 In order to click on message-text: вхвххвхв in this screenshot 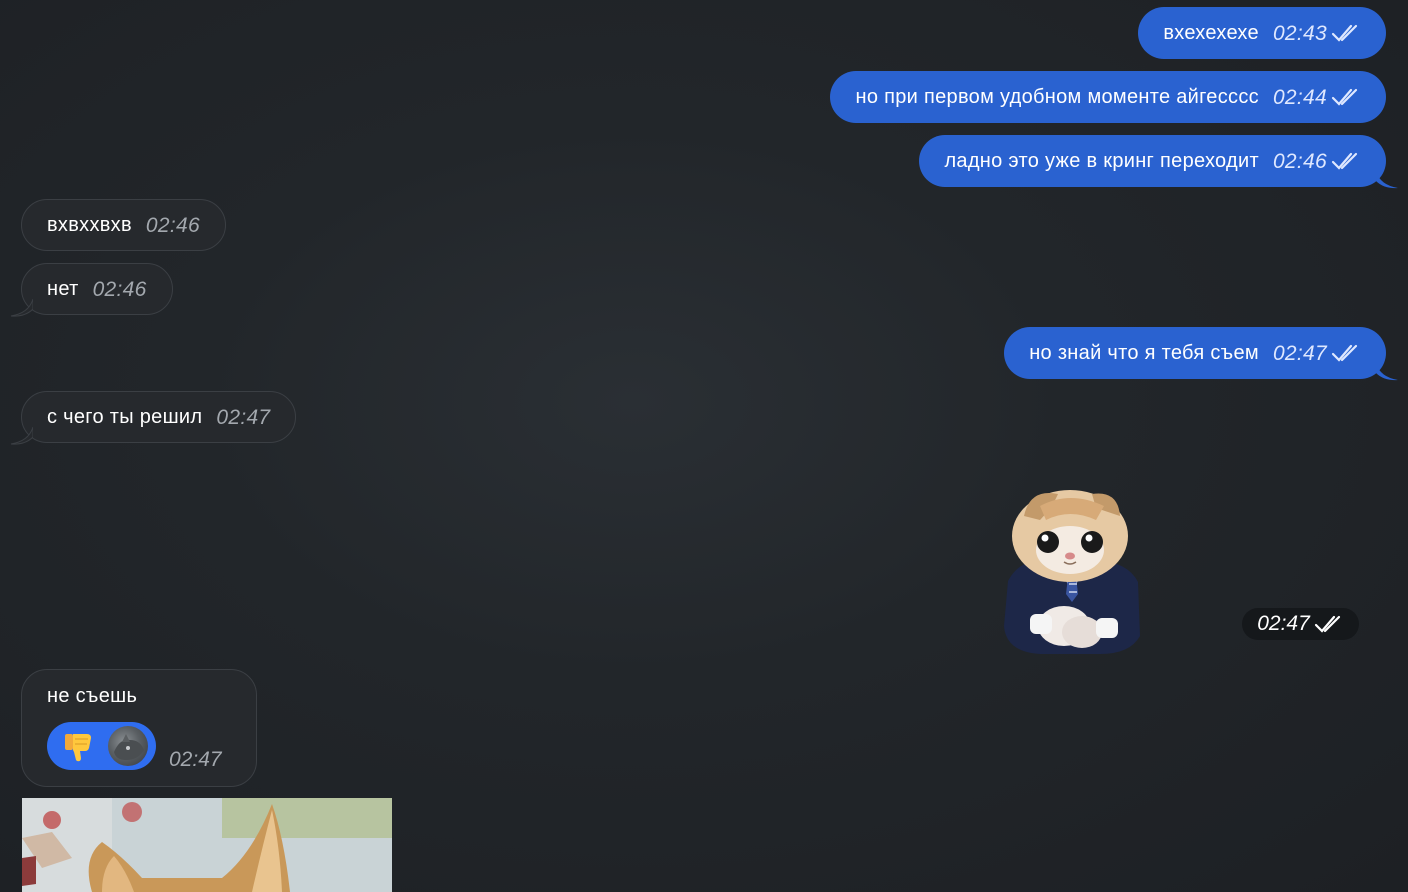, I will do `click(89, 225)`.